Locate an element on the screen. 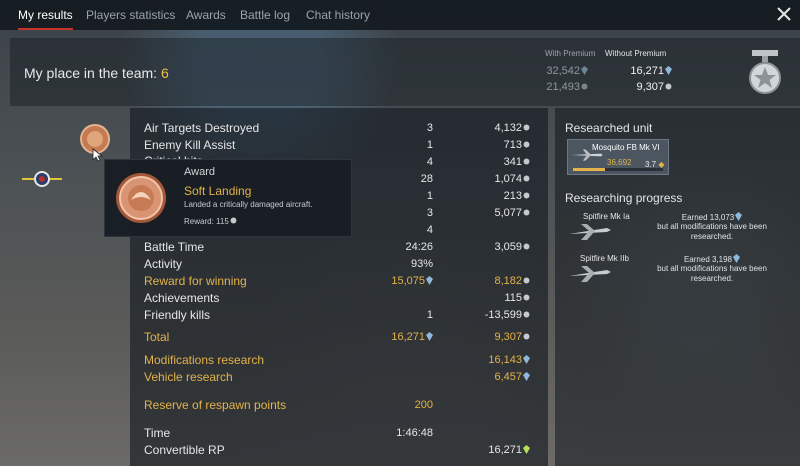 The width and height of the screenshot is (800, 466). medal-icon is located at coordinates (765, 72).